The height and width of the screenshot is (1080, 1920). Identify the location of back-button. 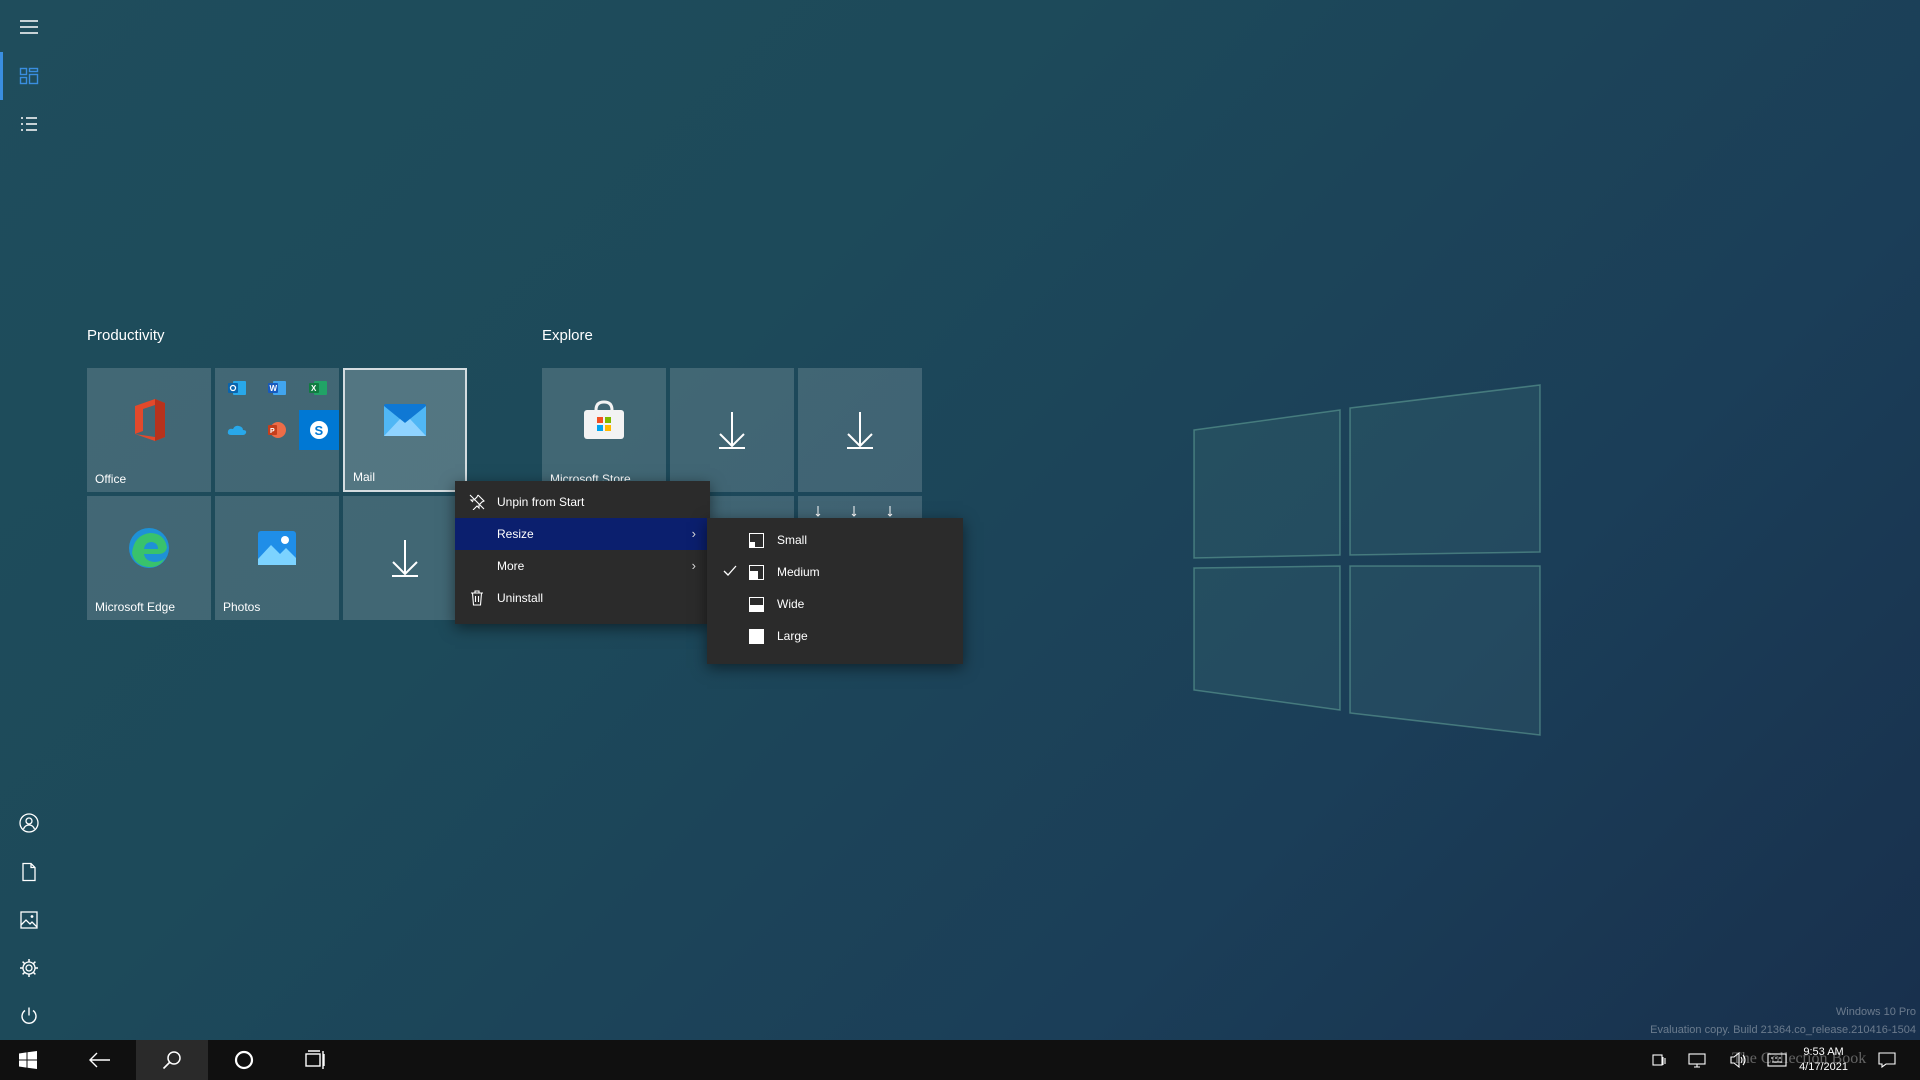
(100, 1060).